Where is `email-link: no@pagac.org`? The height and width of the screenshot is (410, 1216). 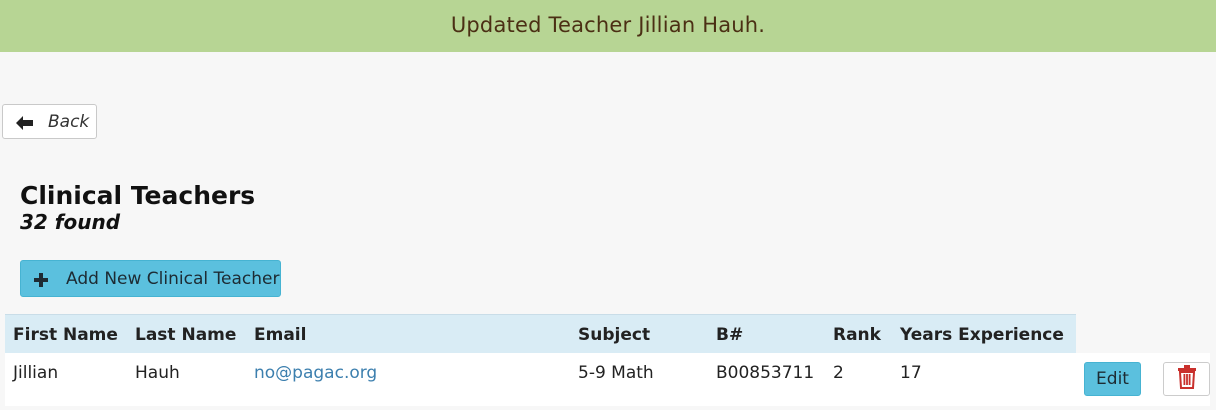 email-link: no@pagac.org is located at coordinates (315, 373).